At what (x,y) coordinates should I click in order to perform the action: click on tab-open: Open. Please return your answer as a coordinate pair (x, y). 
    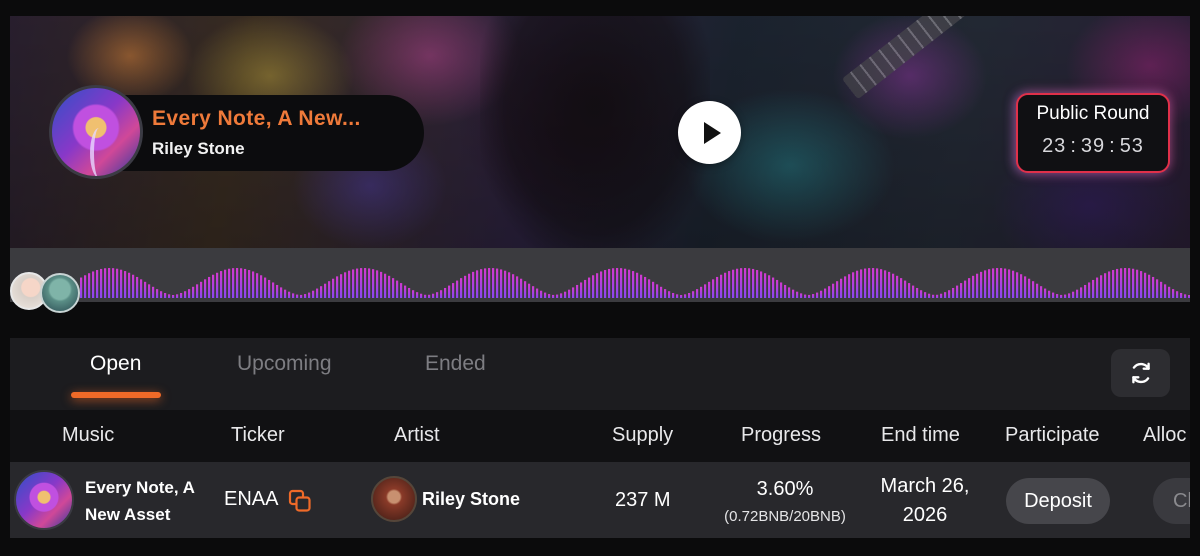
    Looking at the image, I should click on (115, 364).